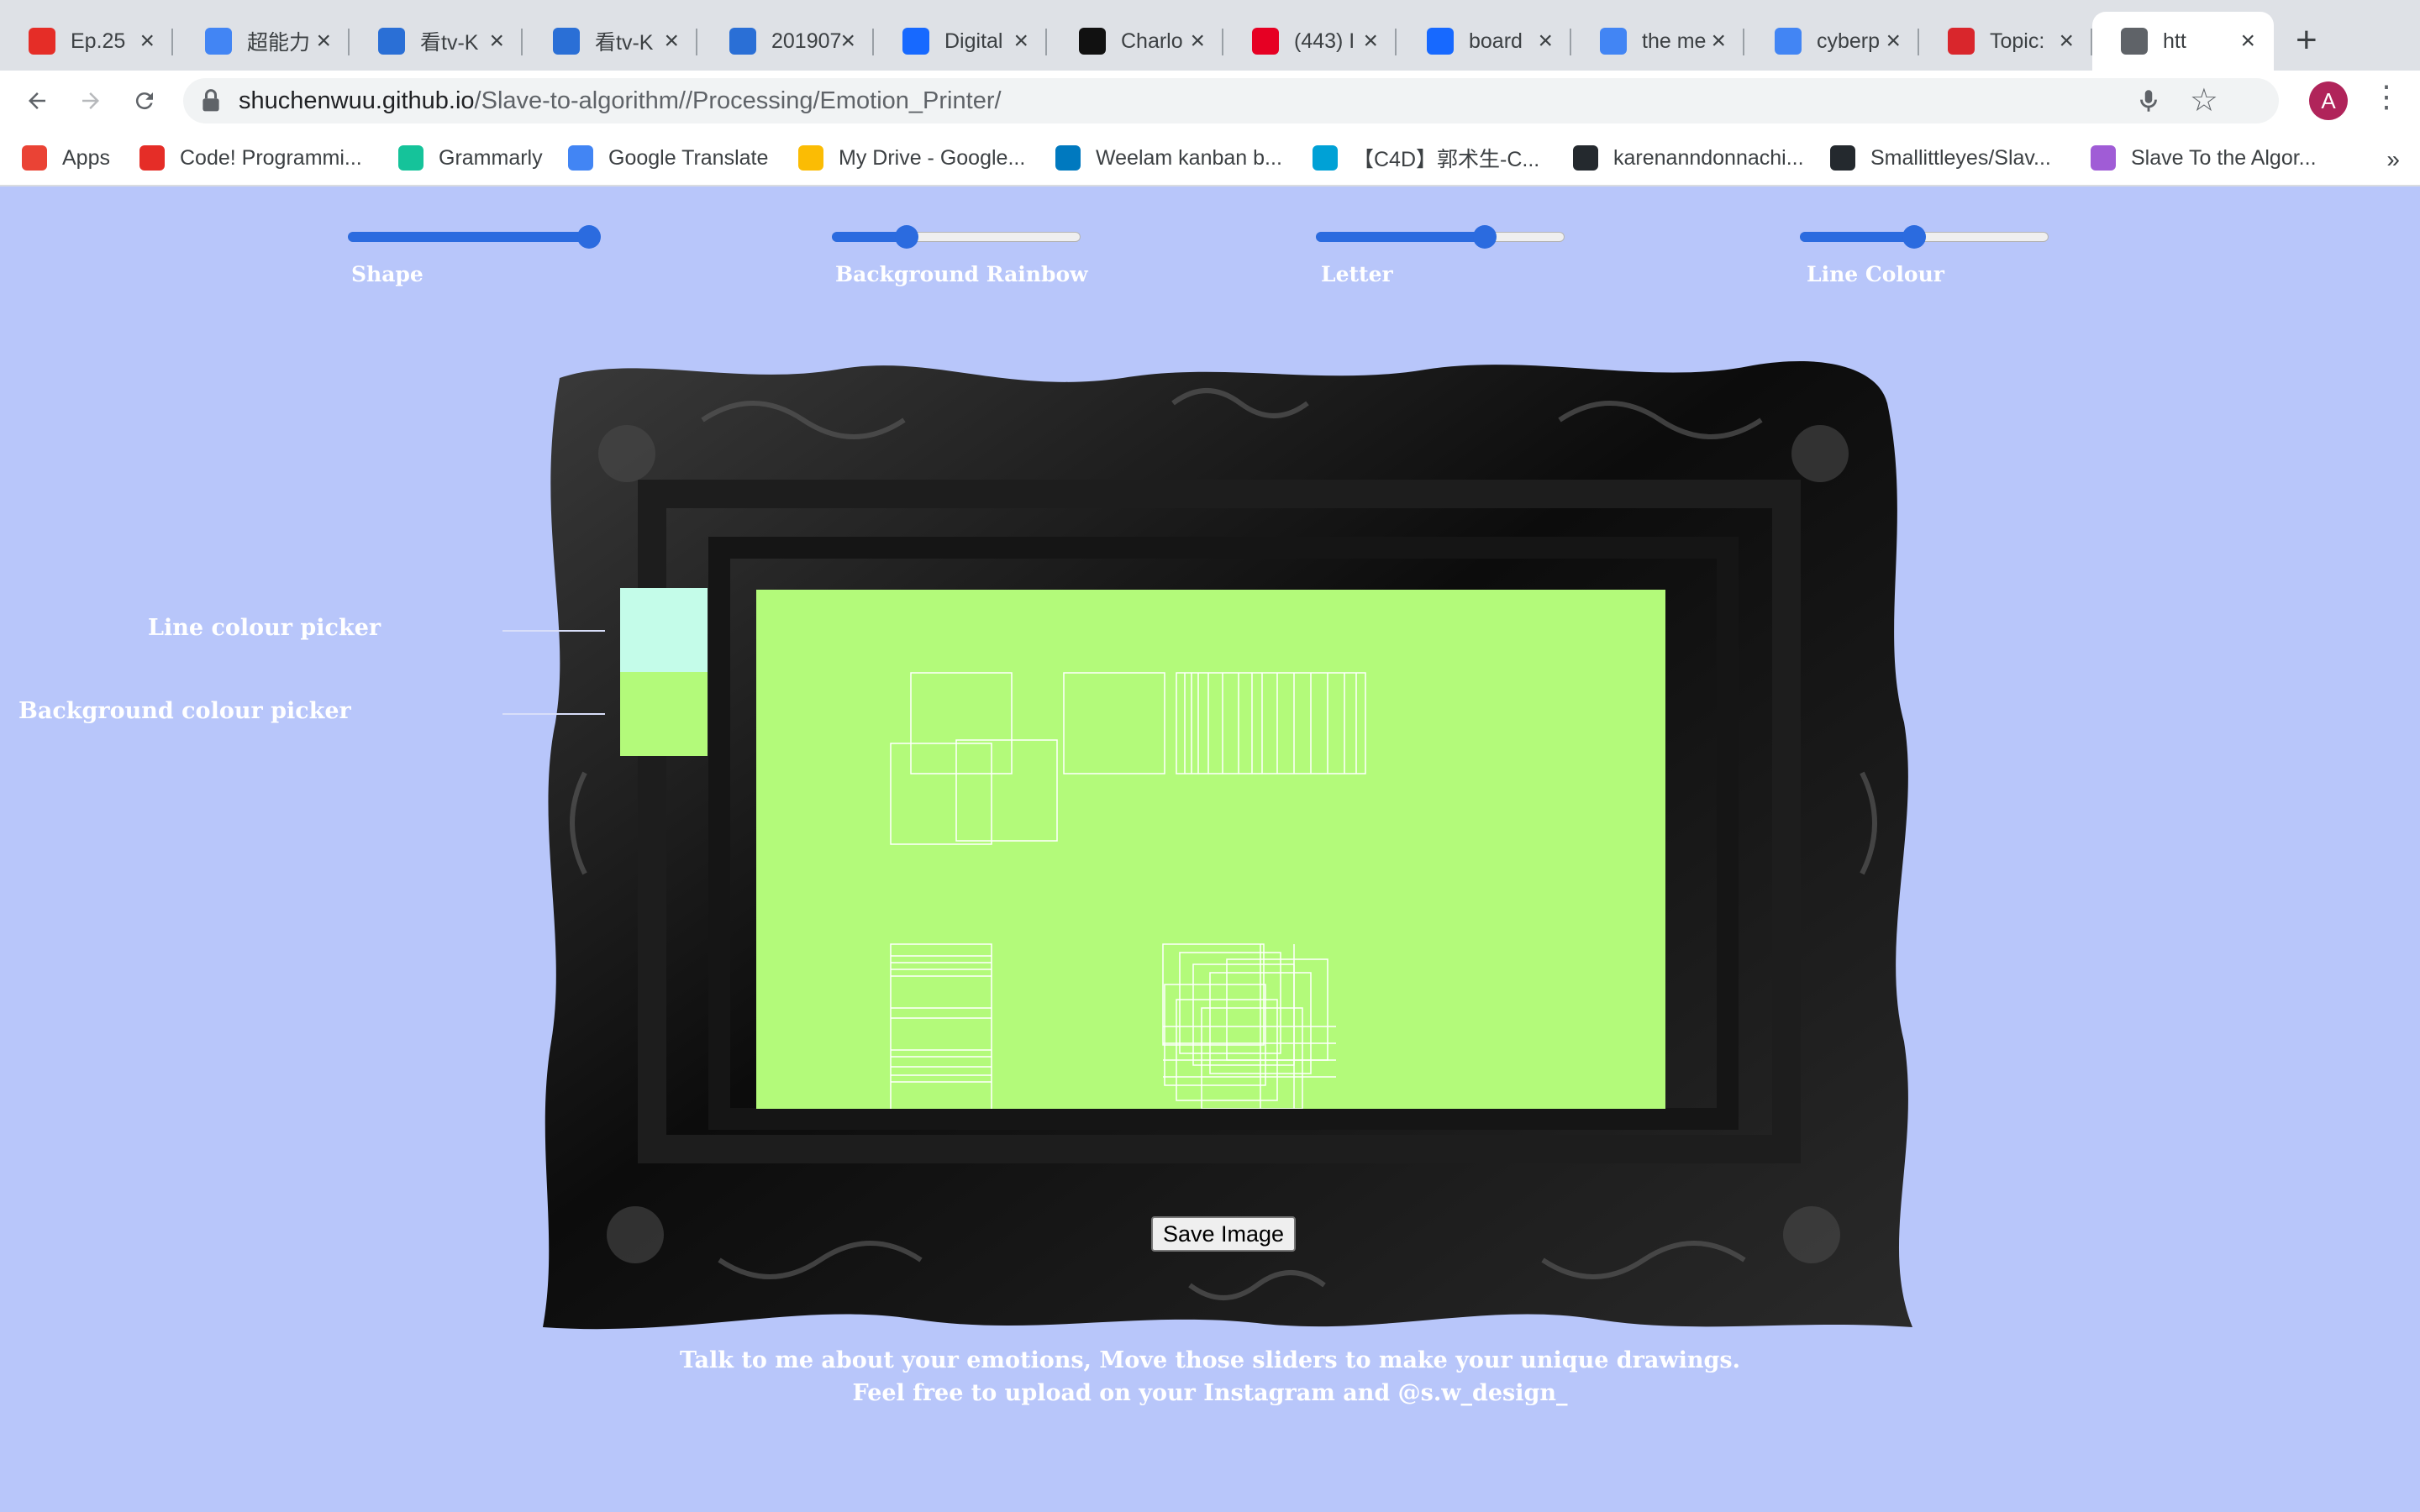 The image size is (2420, 1512). Describe the element at coordinates (2329, 100) in the screenshot. I see `profile-avatar: A` at that location.